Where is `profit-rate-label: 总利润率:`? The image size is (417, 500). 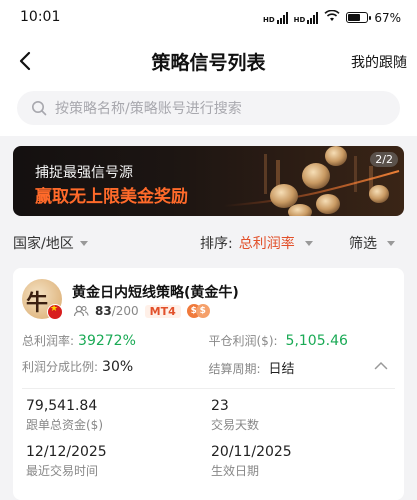
profit-rate-label: 总利润率: is located at coordinates (48, 341).